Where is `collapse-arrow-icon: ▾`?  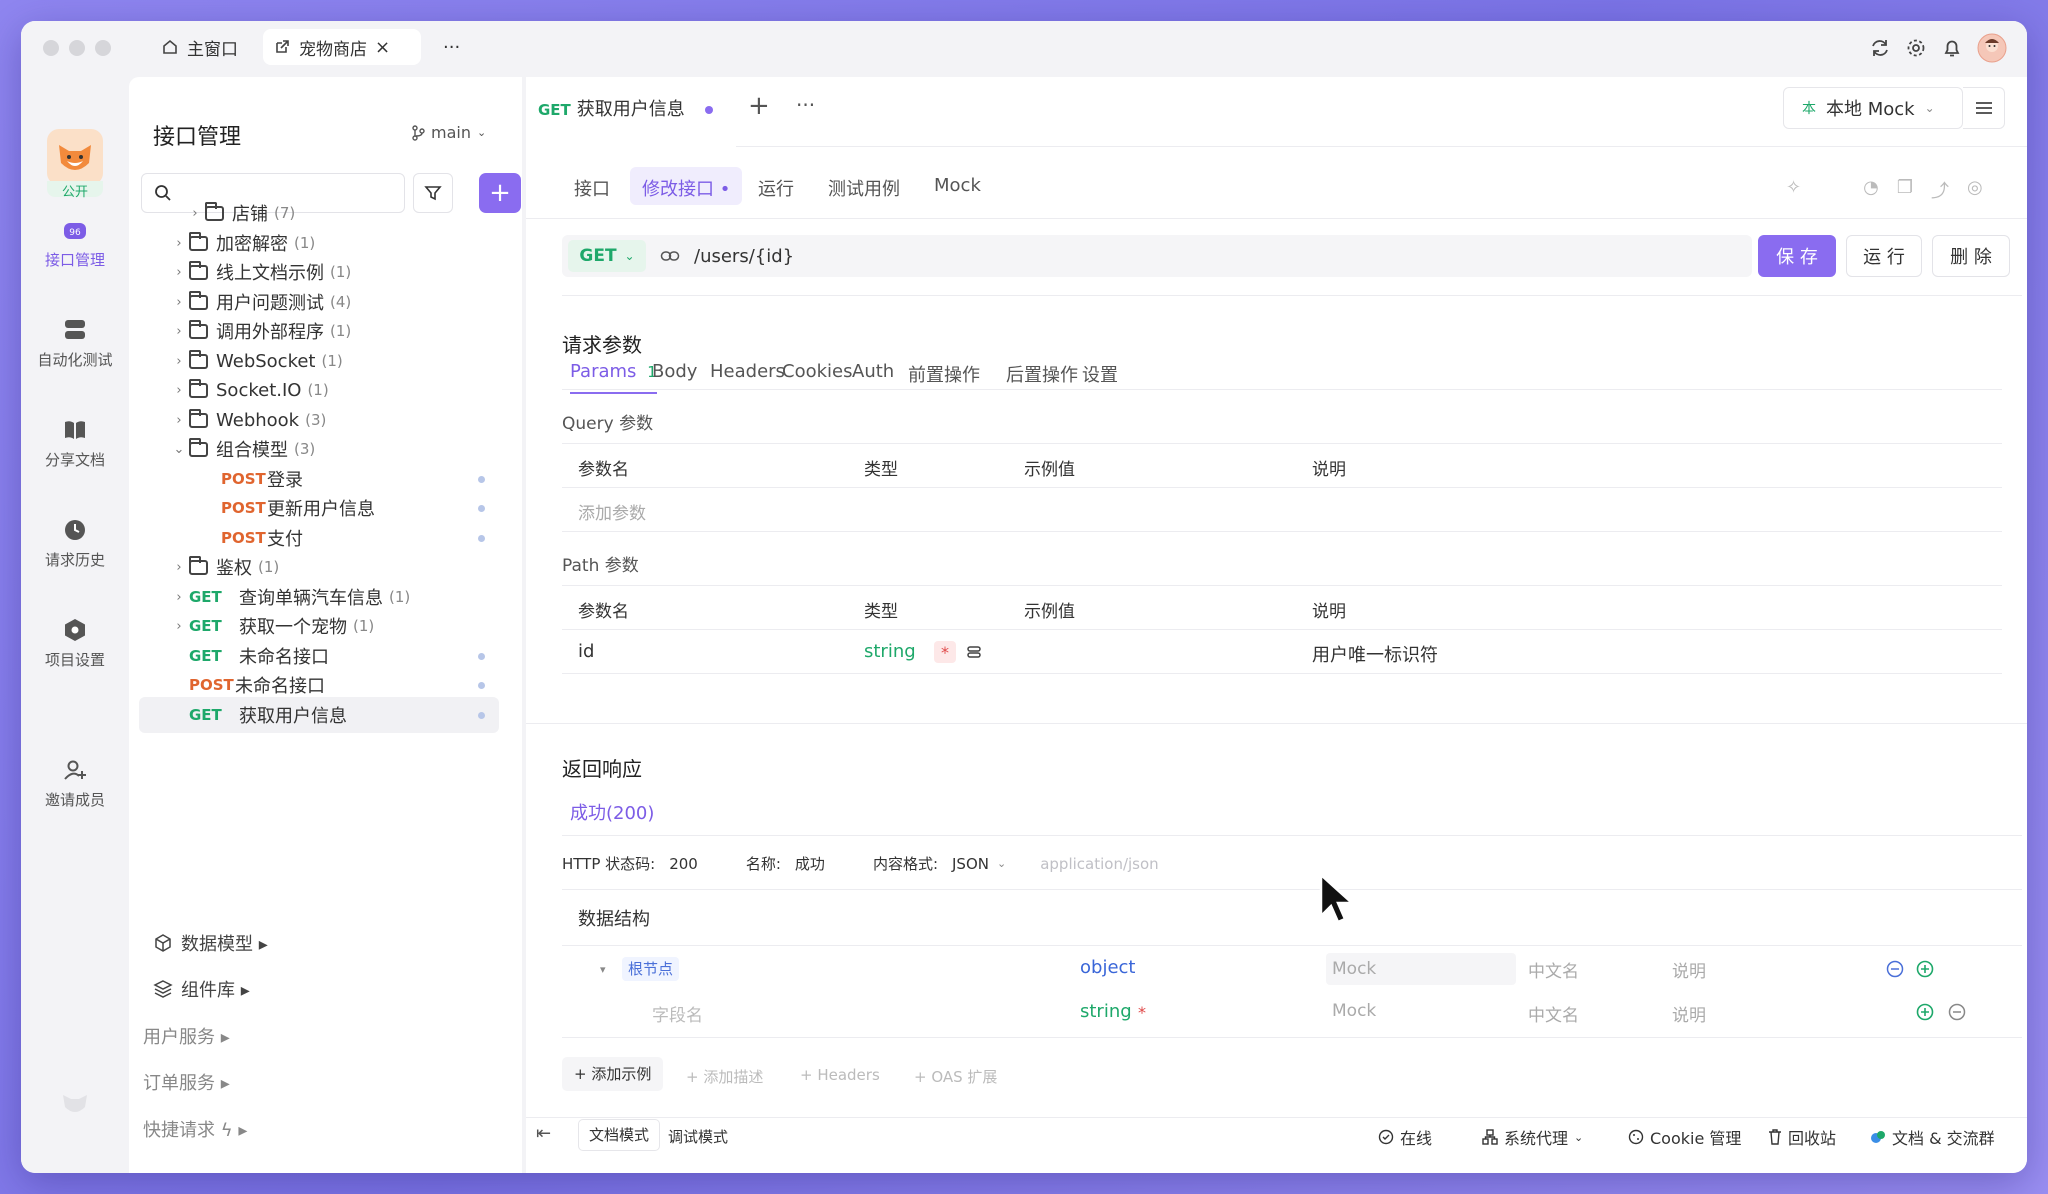
collapse-arrow-icon: ▾ is located at coordinates (603, 969).